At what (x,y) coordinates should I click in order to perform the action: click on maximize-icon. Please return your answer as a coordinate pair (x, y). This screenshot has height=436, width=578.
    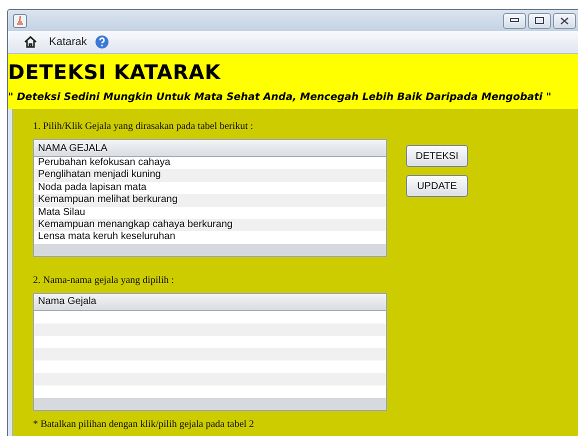
    Looking at the image, I should click on (539, 20).